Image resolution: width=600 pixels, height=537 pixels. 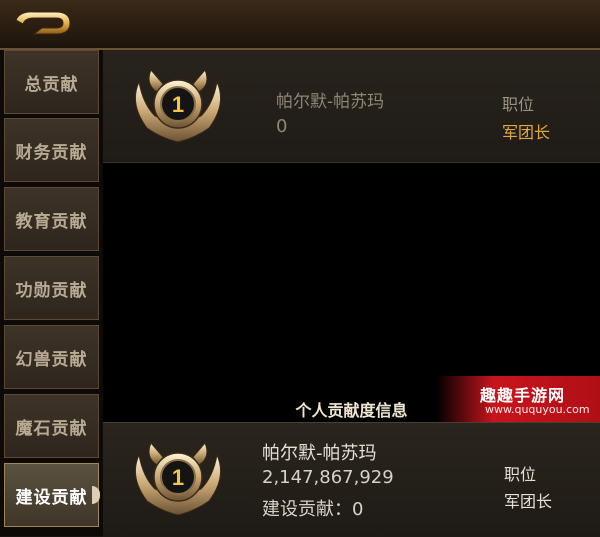 I want to click on sidebar-item-magic-stone: 魔石贡献, so click(x=51, y=426).